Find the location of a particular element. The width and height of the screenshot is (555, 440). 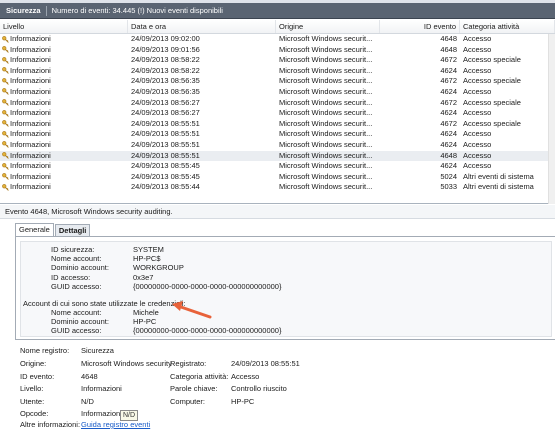

table-scrollbar is located at coordinates (551, 119).